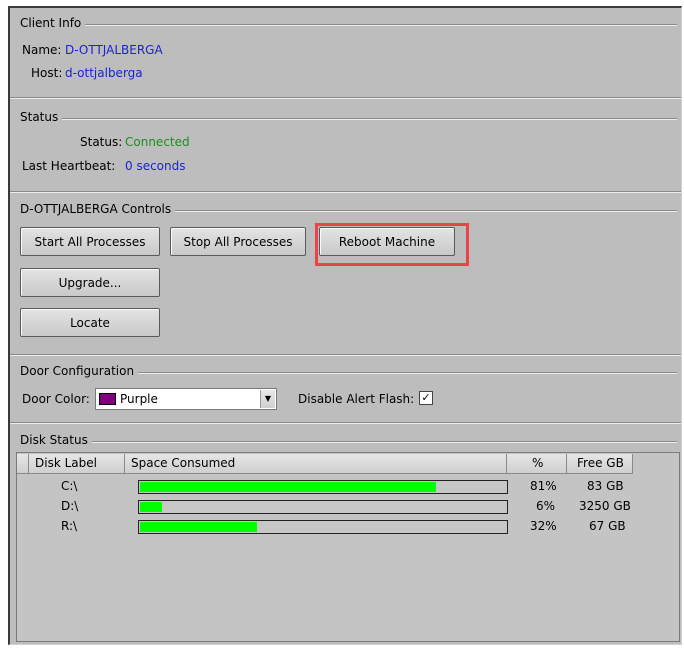  Describe the element at coordinates (90, 241) in the screenshot. I see `start-all-processes-button: Start All Processes` at that location.